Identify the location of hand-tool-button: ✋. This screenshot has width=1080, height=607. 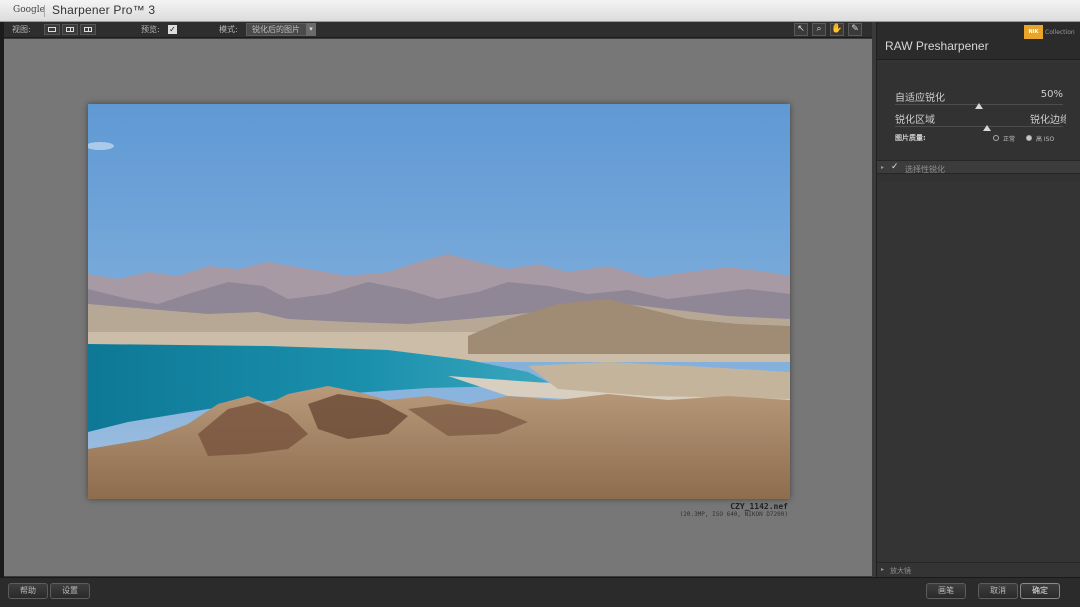
(837, 29).